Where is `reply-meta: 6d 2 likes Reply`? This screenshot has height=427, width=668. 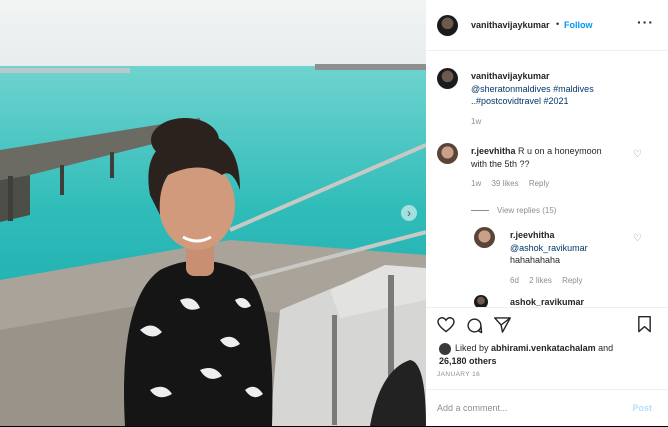
reply-meta: 6d 2 likes Reply is located at coordinates (570, 281).